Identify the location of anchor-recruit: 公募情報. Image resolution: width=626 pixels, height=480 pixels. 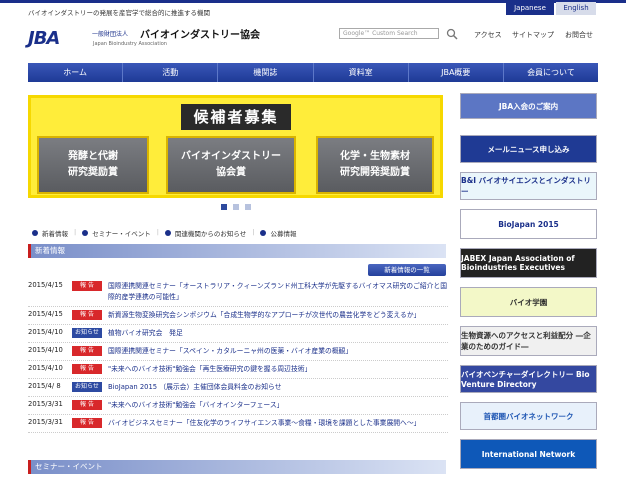
(278, 233).